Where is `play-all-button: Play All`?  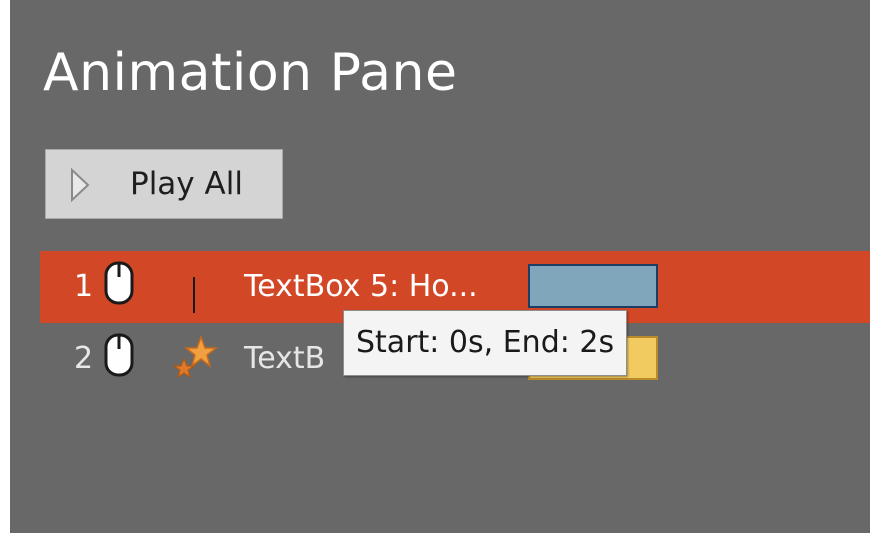 play-all-button: Play All is located at coordinates (164, 184).